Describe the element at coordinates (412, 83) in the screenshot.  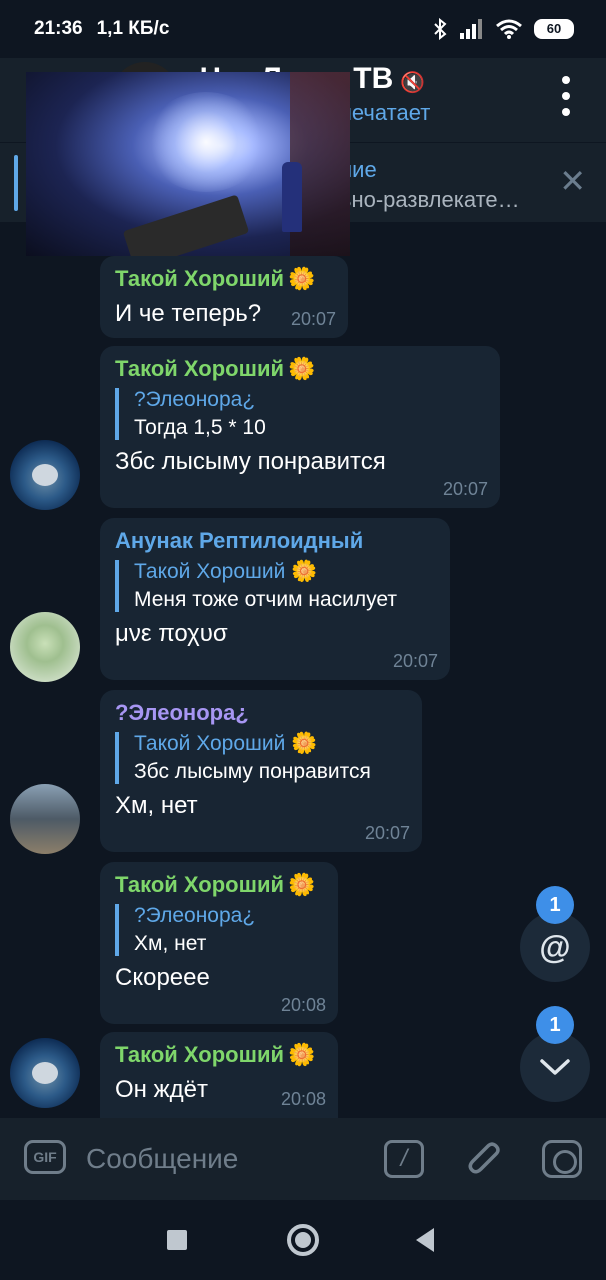
I see `muted-icon: 🔇` at that location.